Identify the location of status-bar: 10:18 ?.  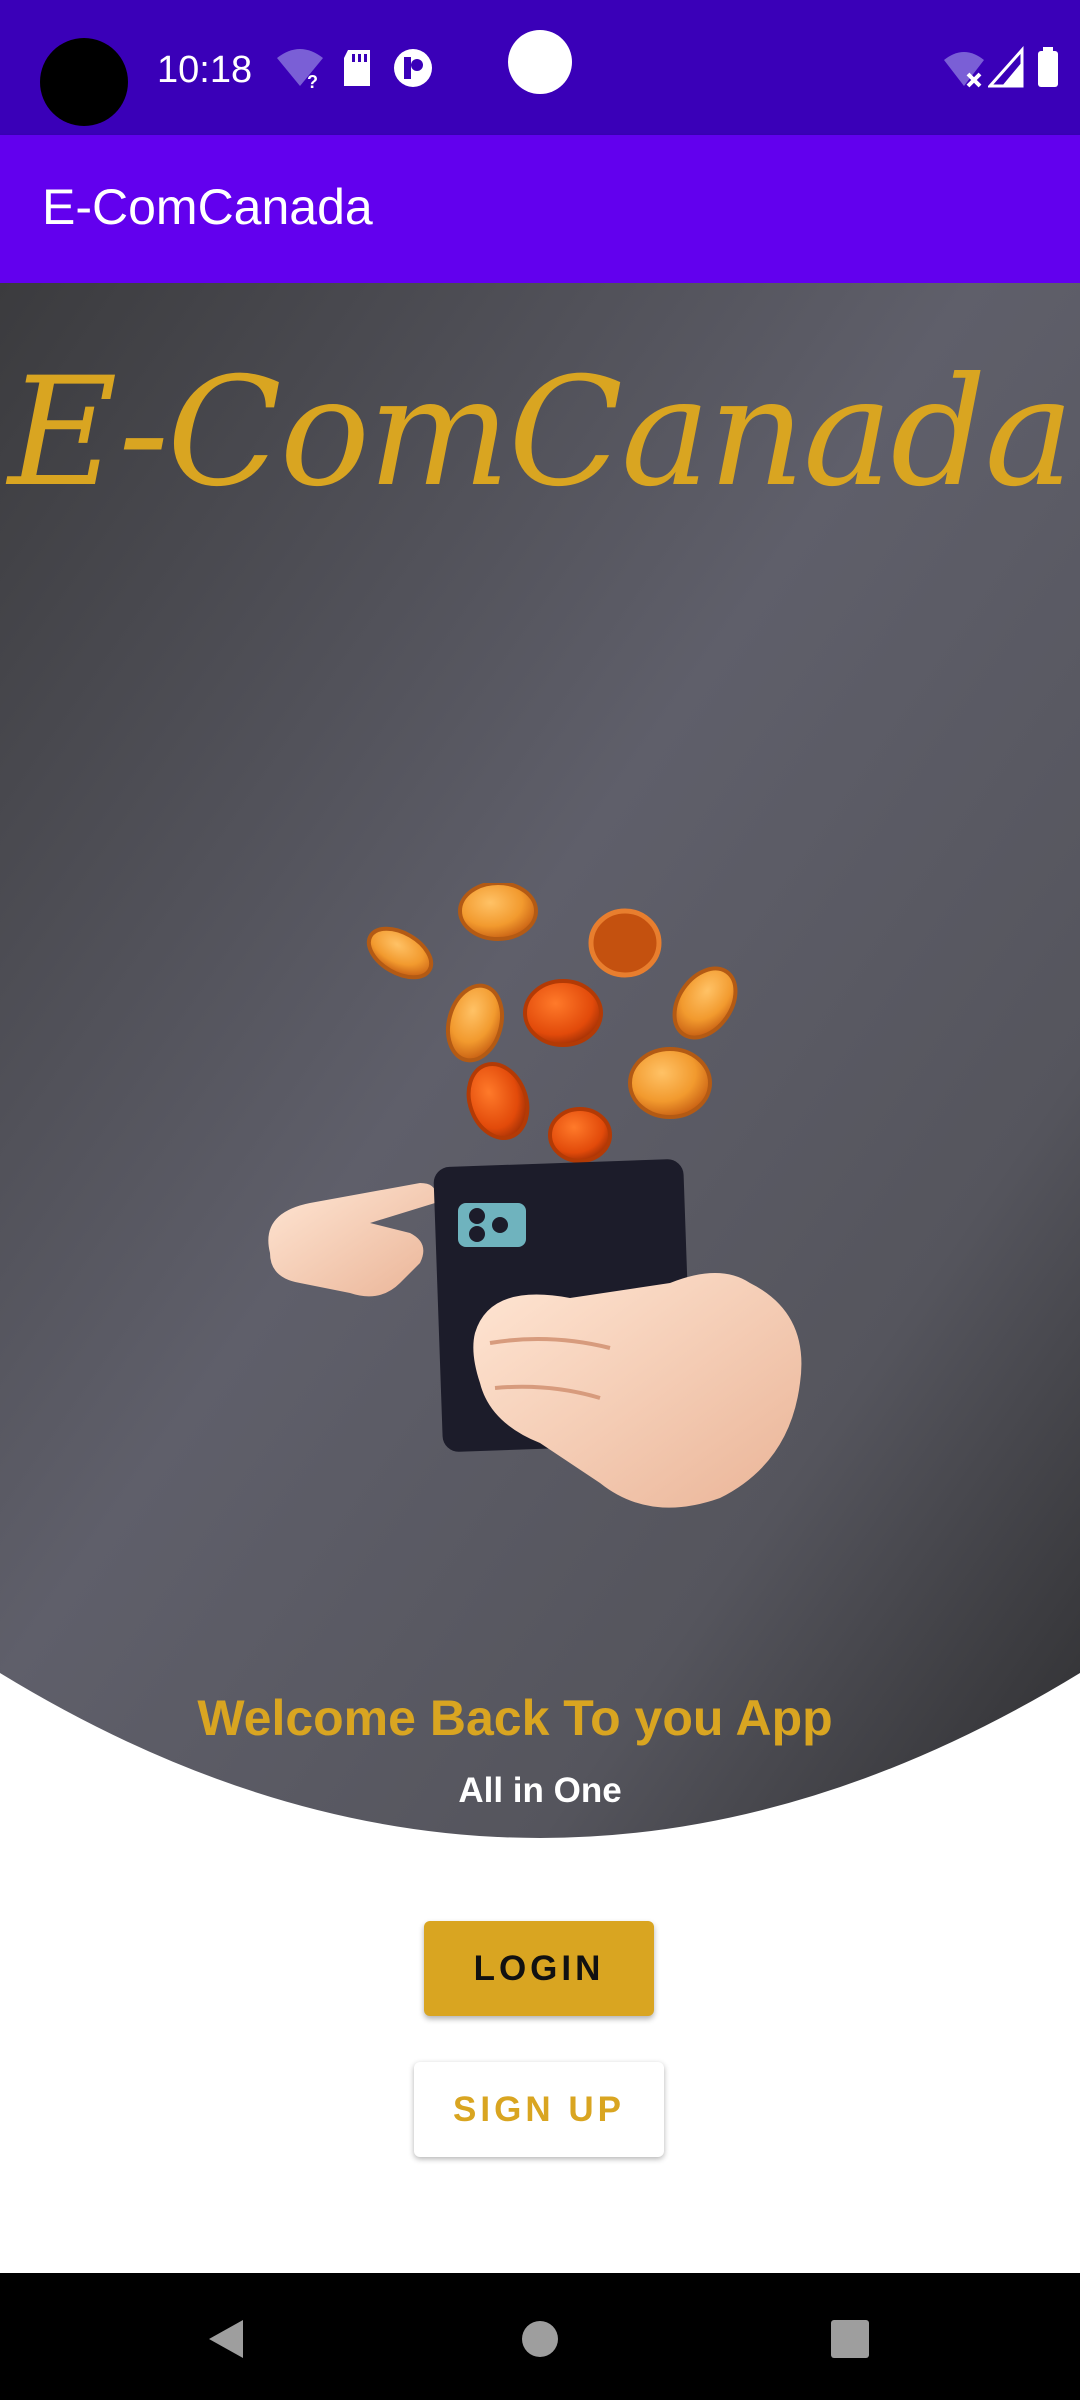
(540, 67).